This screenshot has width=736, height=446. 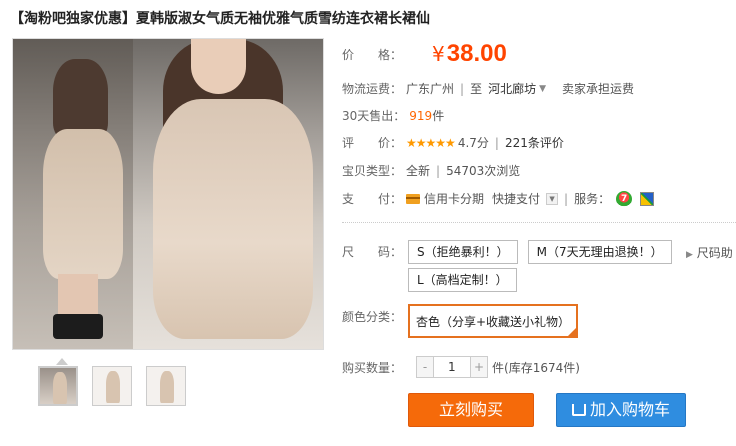 What do you see at coordinates (483, 171) in the screenshot?
I see `item-views: 54703次浏览` at bounding box center [483, 171].